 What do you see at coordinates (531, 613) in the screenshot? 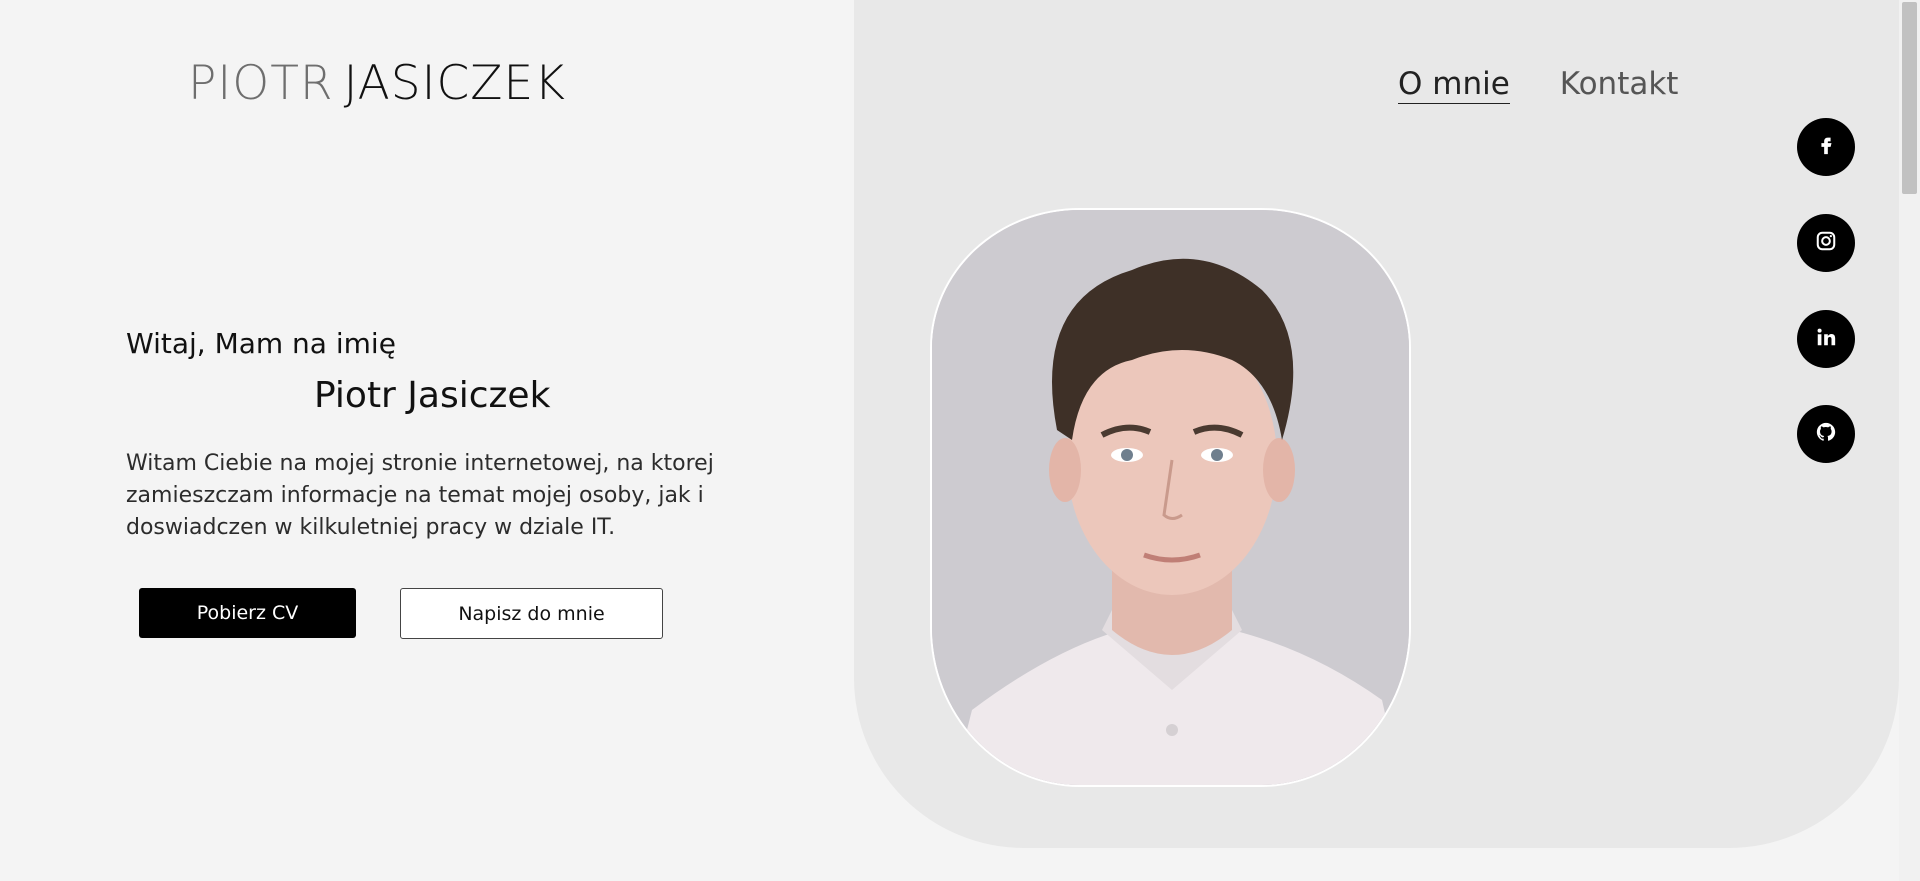
I see `contact-me-button: Napisz do mnie` at bounding box center [531, 613].